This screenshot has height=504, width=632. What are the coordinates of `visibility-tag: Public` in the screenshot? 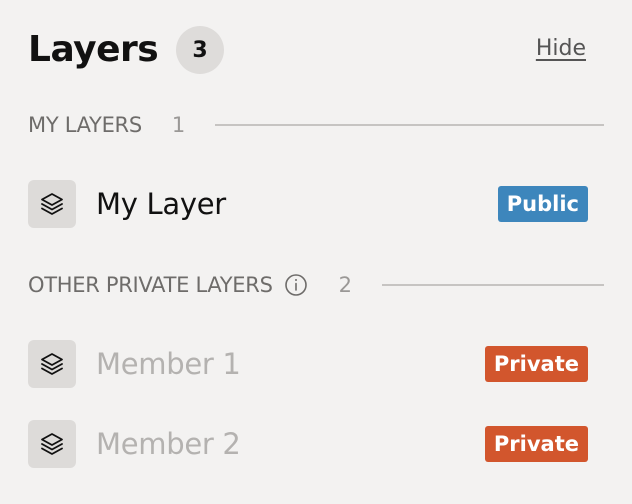 It's located at (542, 204).